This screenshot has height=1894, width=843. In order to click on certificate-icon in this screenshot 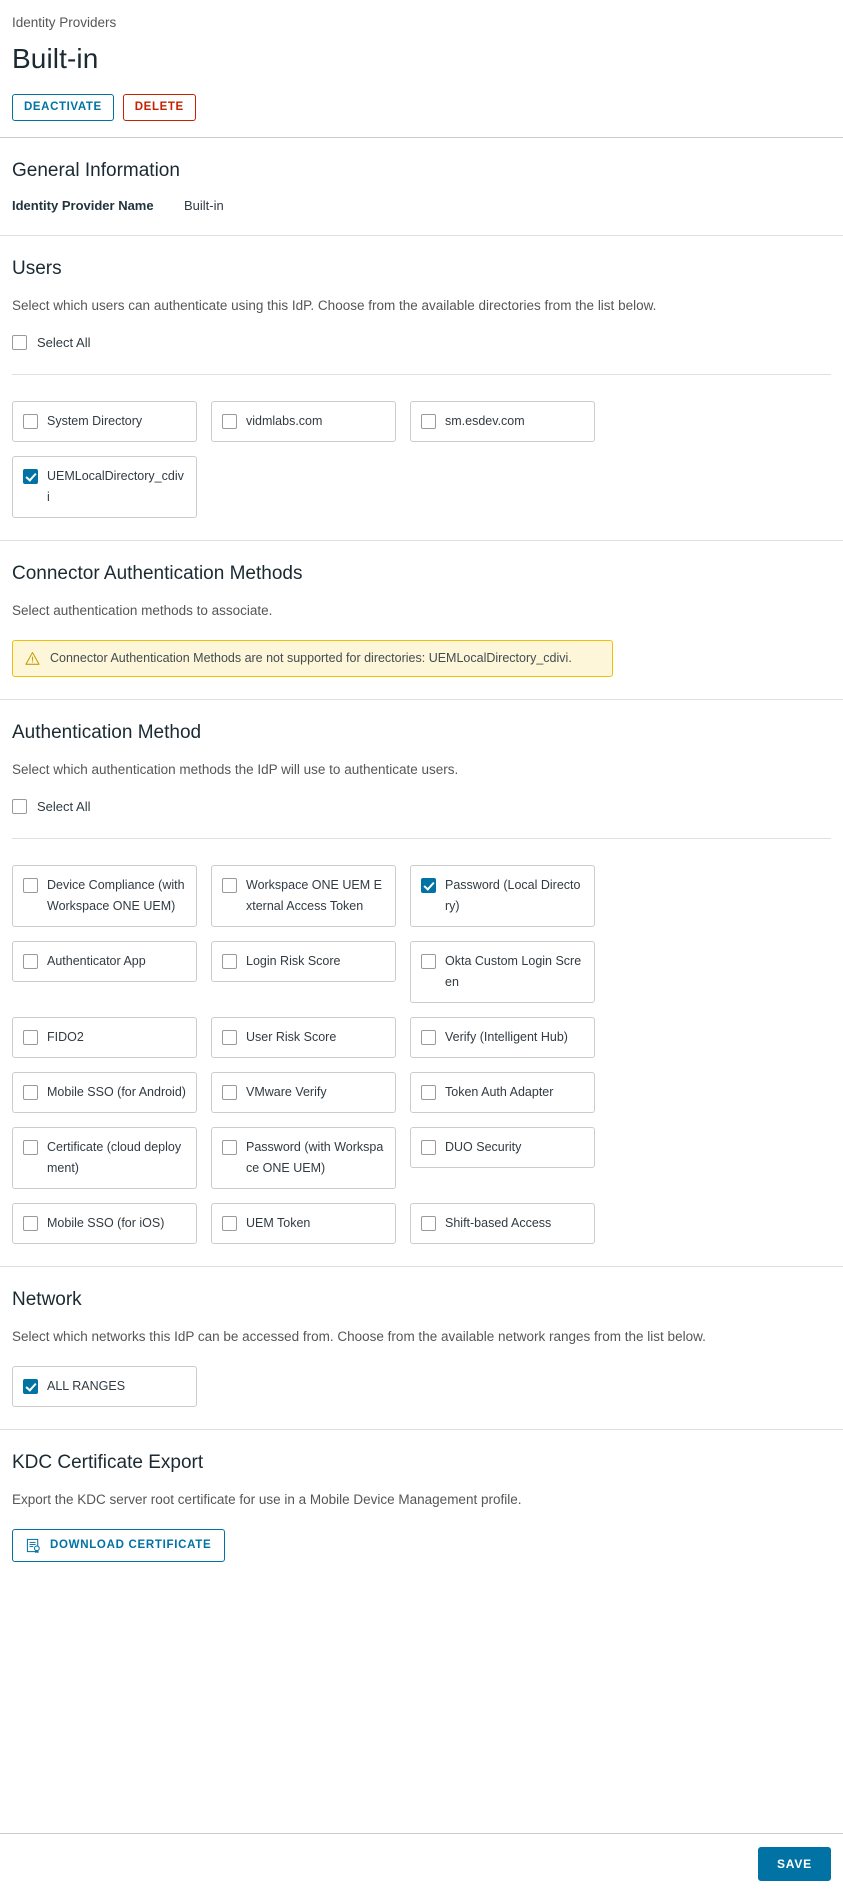, I will do `click(33, 1545)`.